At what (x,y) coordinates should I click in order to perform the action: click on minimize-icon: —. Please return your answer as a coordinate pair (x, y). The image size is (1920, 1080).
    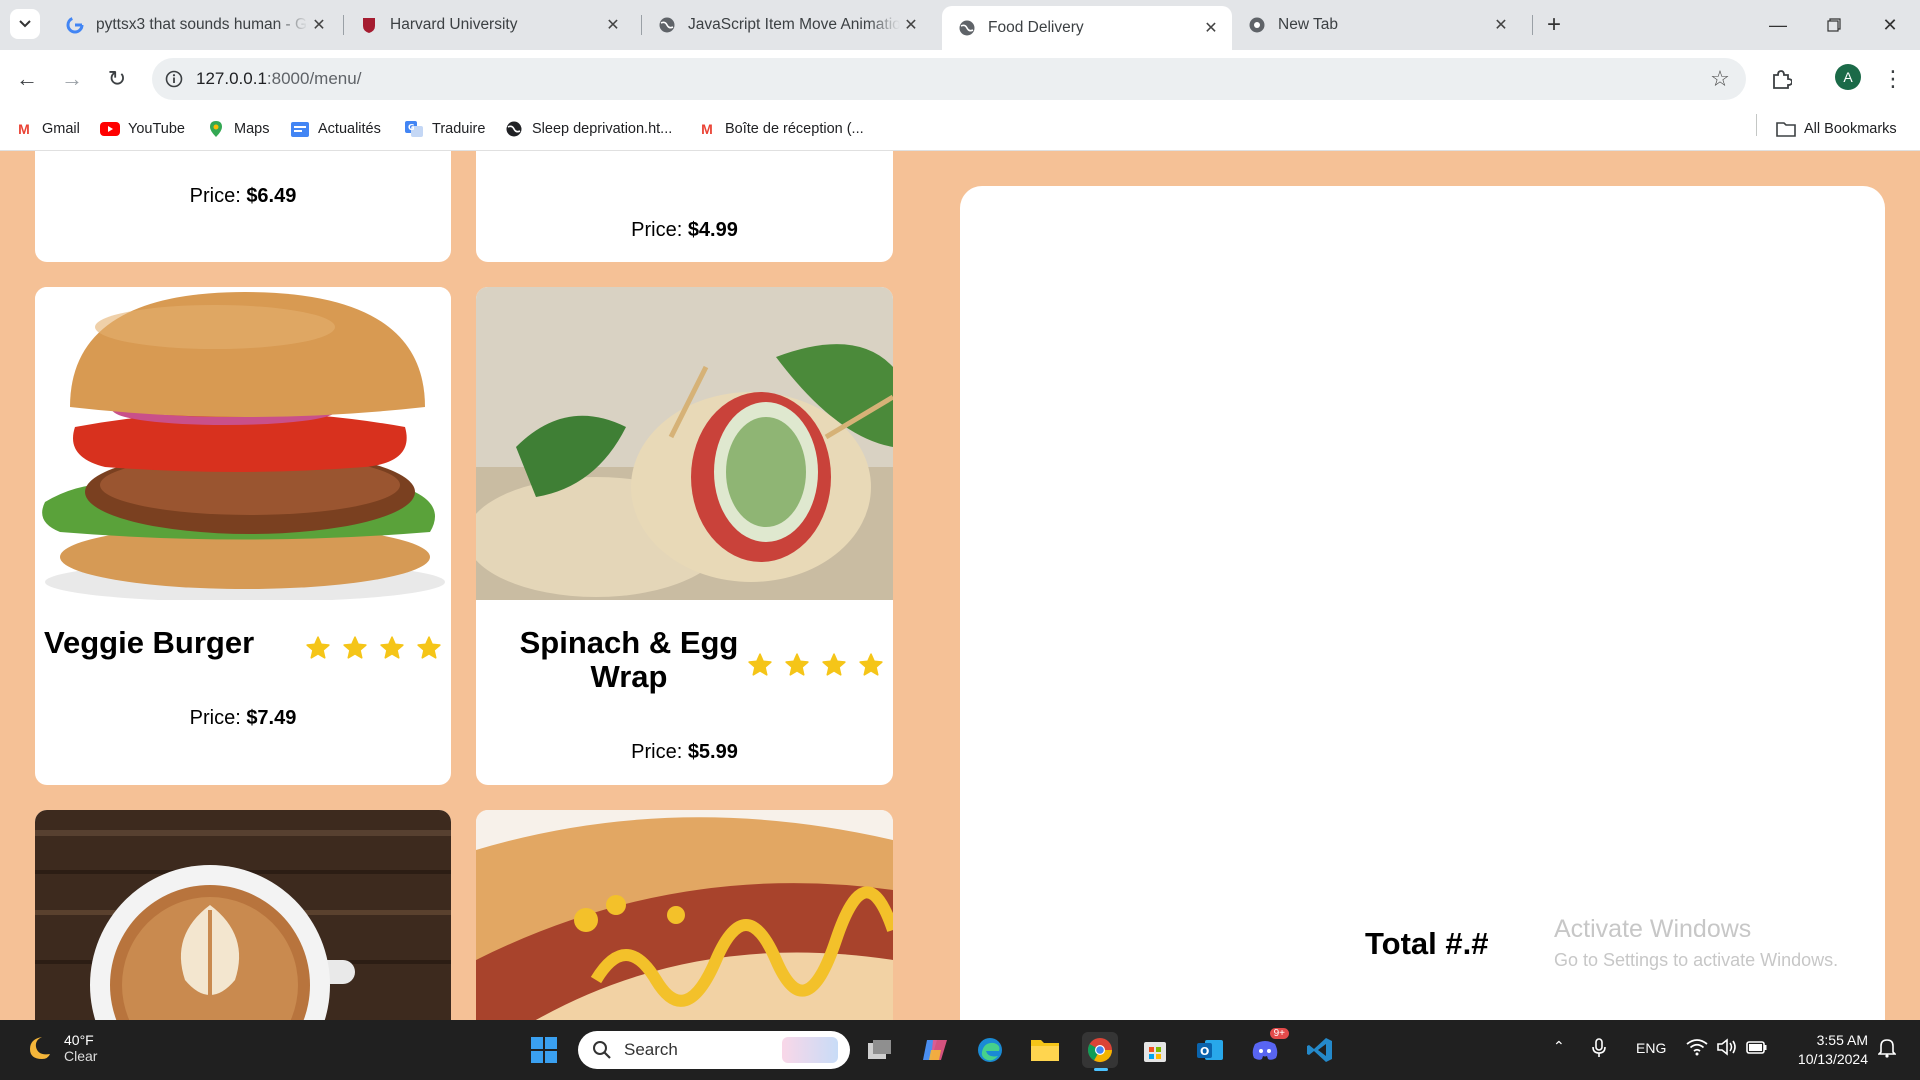
    Looking at the image, I should click on (1778, 24).